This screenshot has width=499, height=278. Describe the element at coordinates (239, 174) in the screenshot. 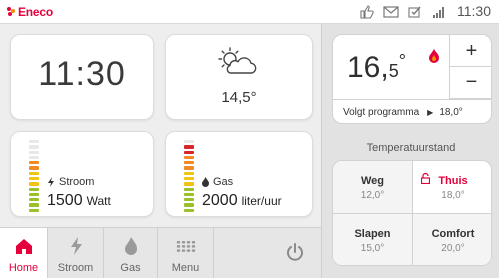

I see `gas-usage-tile: Gas 2000 liter/uur` at that location.